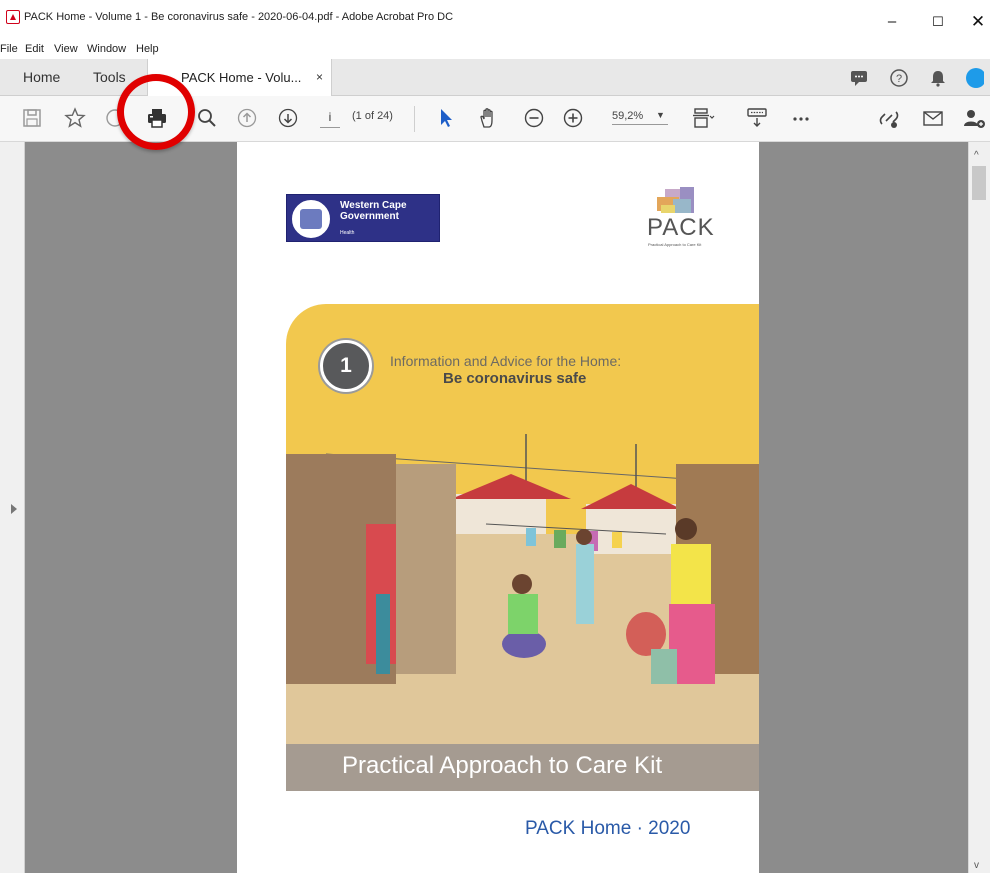 This screenshot has width=990, height=873. What do you see at coordinates (347, 233) in the screenshot?
I see `org-department: Health` at bounding box center [347, 233].